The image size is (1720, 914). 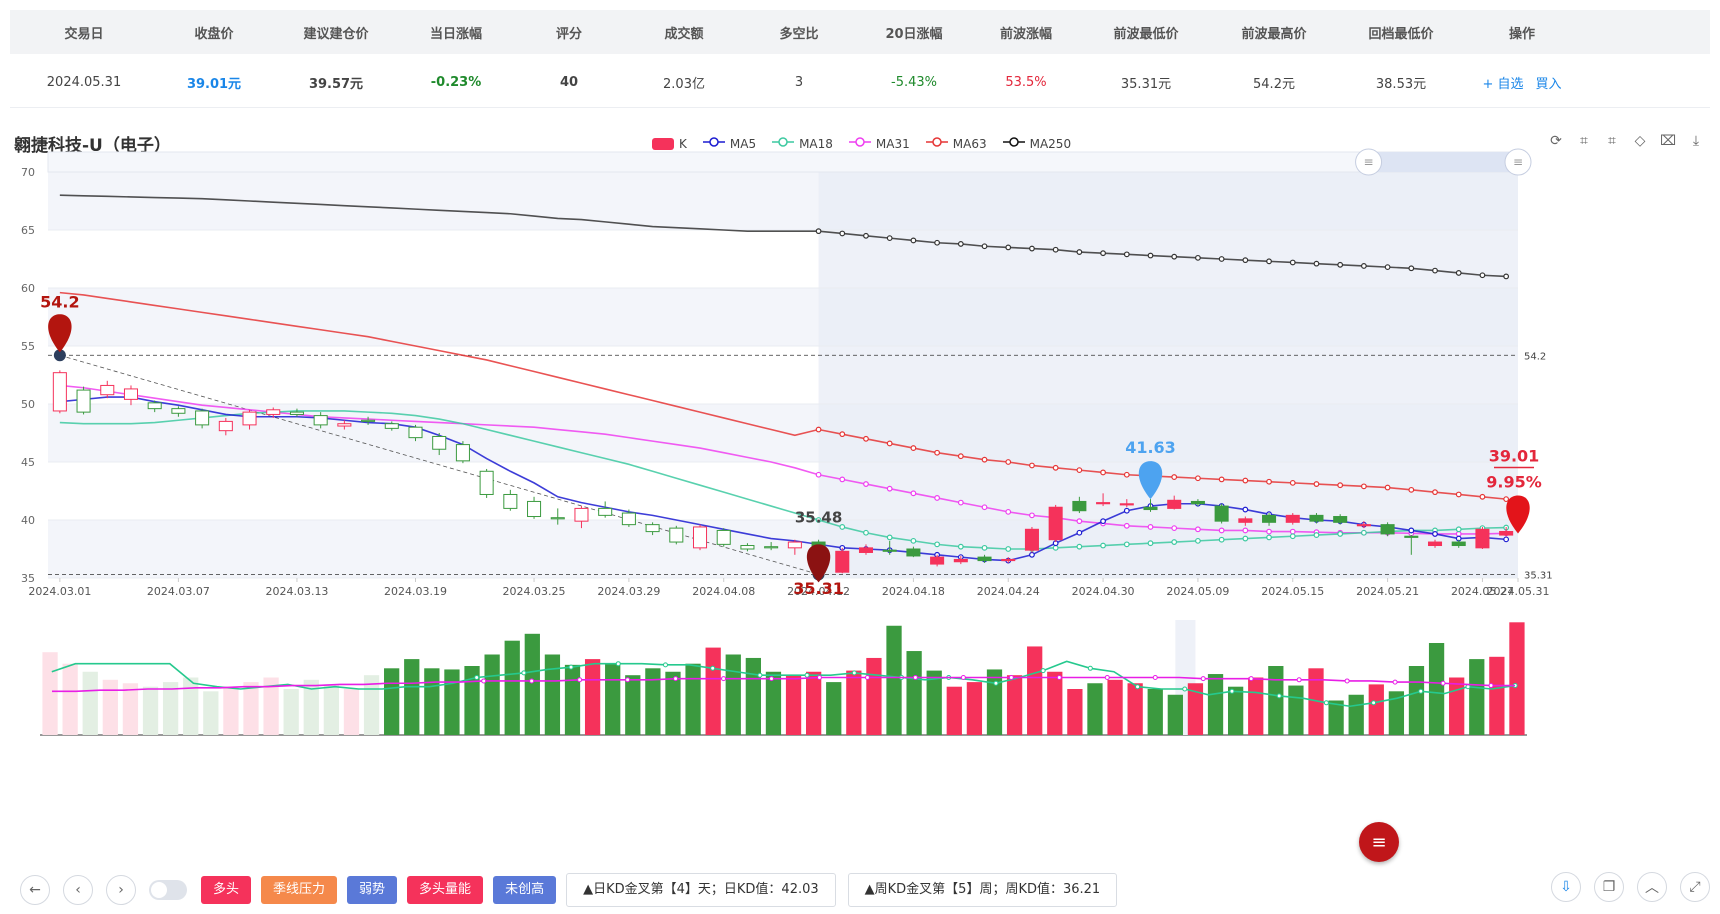 I want to click on prev-button: ‹, so click(x=78, y=890).